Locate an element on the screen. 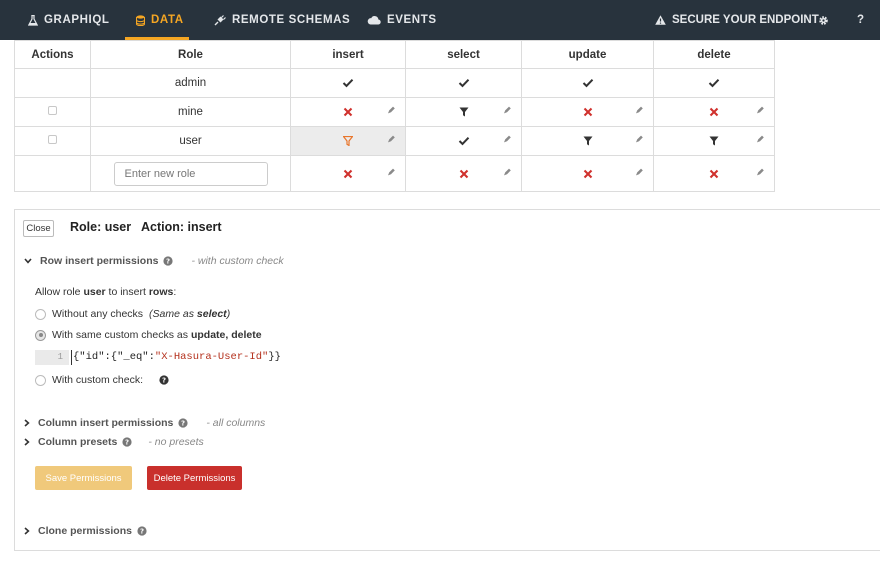  nav-graphiql-label: GRAPHIQL is located at coordinates (77, 20).